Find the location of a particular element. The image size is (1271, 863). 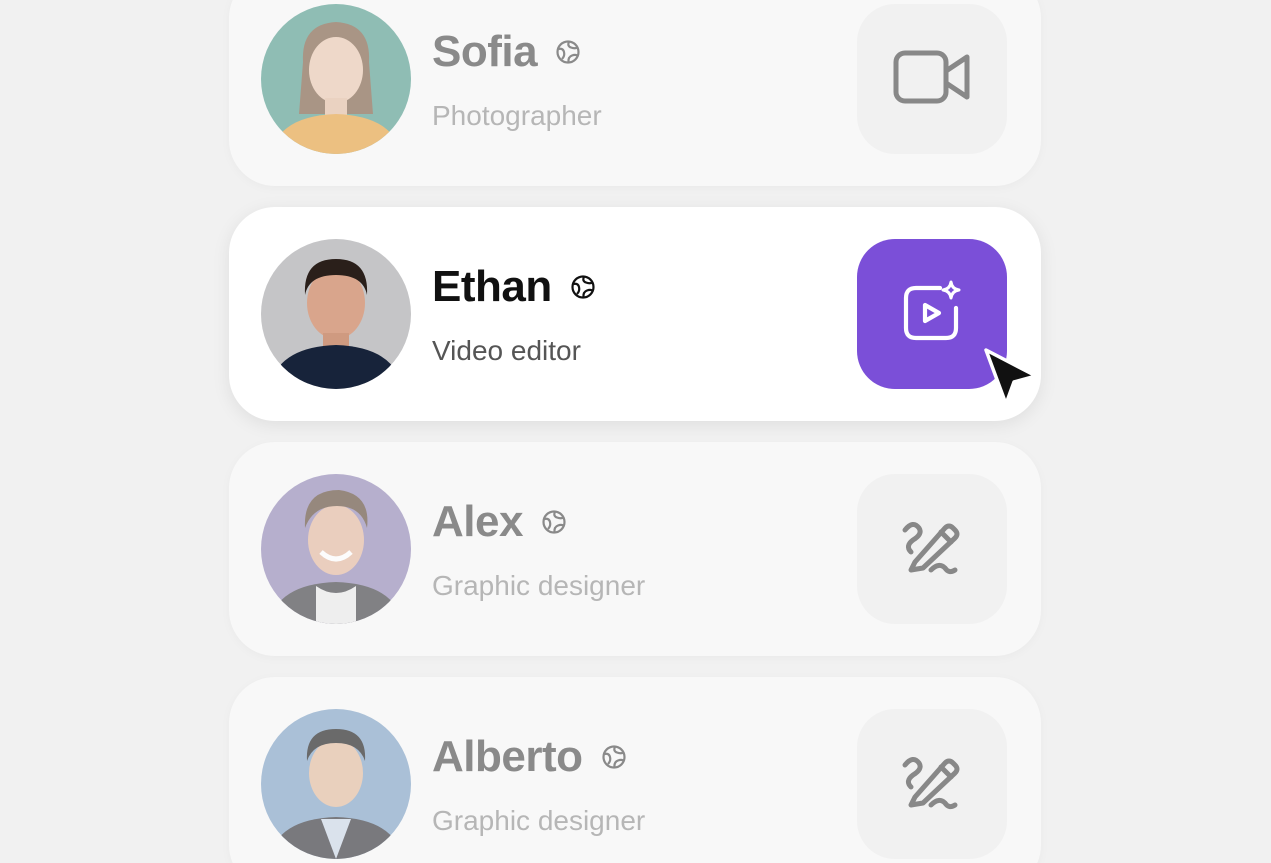

user-role: Video editor is located at coordinates (506, 350).